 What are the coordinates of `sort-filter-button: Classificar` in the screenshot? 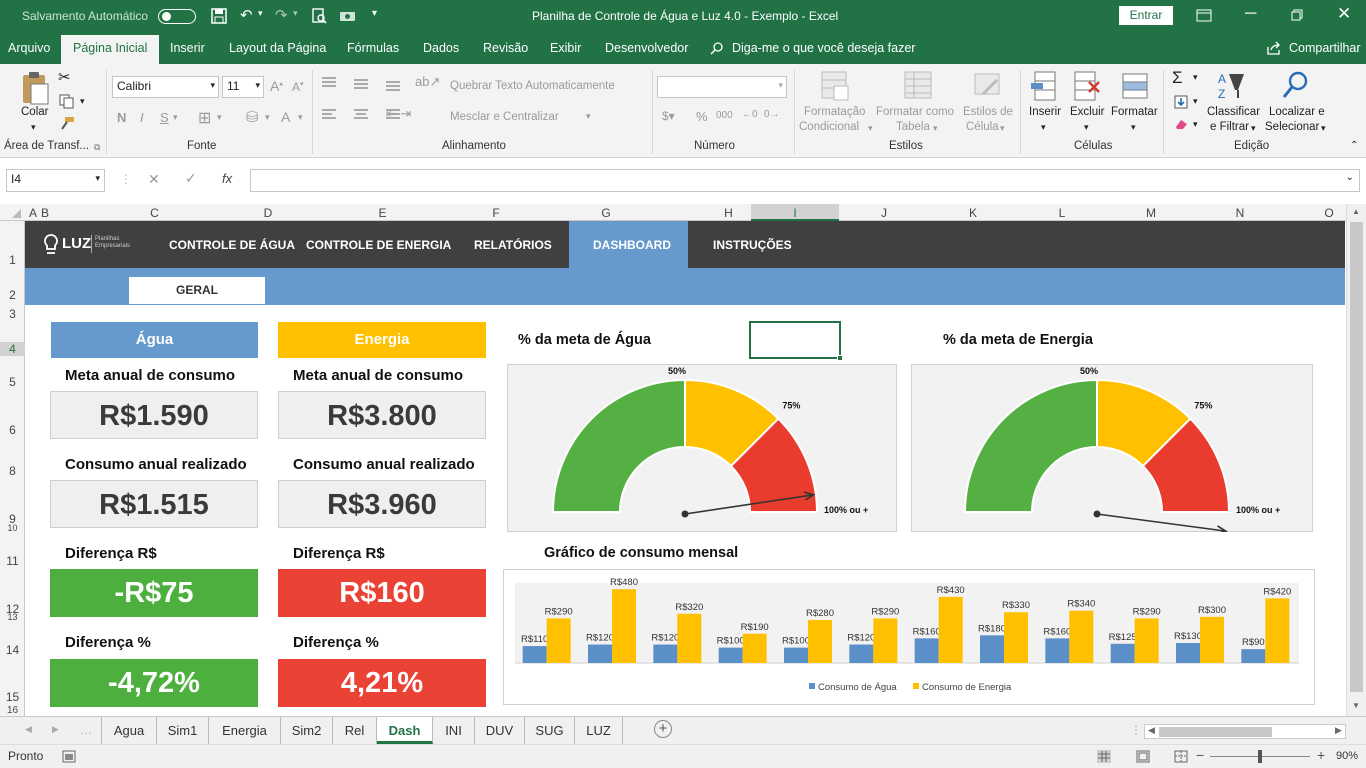 It's located at (1233, 112).